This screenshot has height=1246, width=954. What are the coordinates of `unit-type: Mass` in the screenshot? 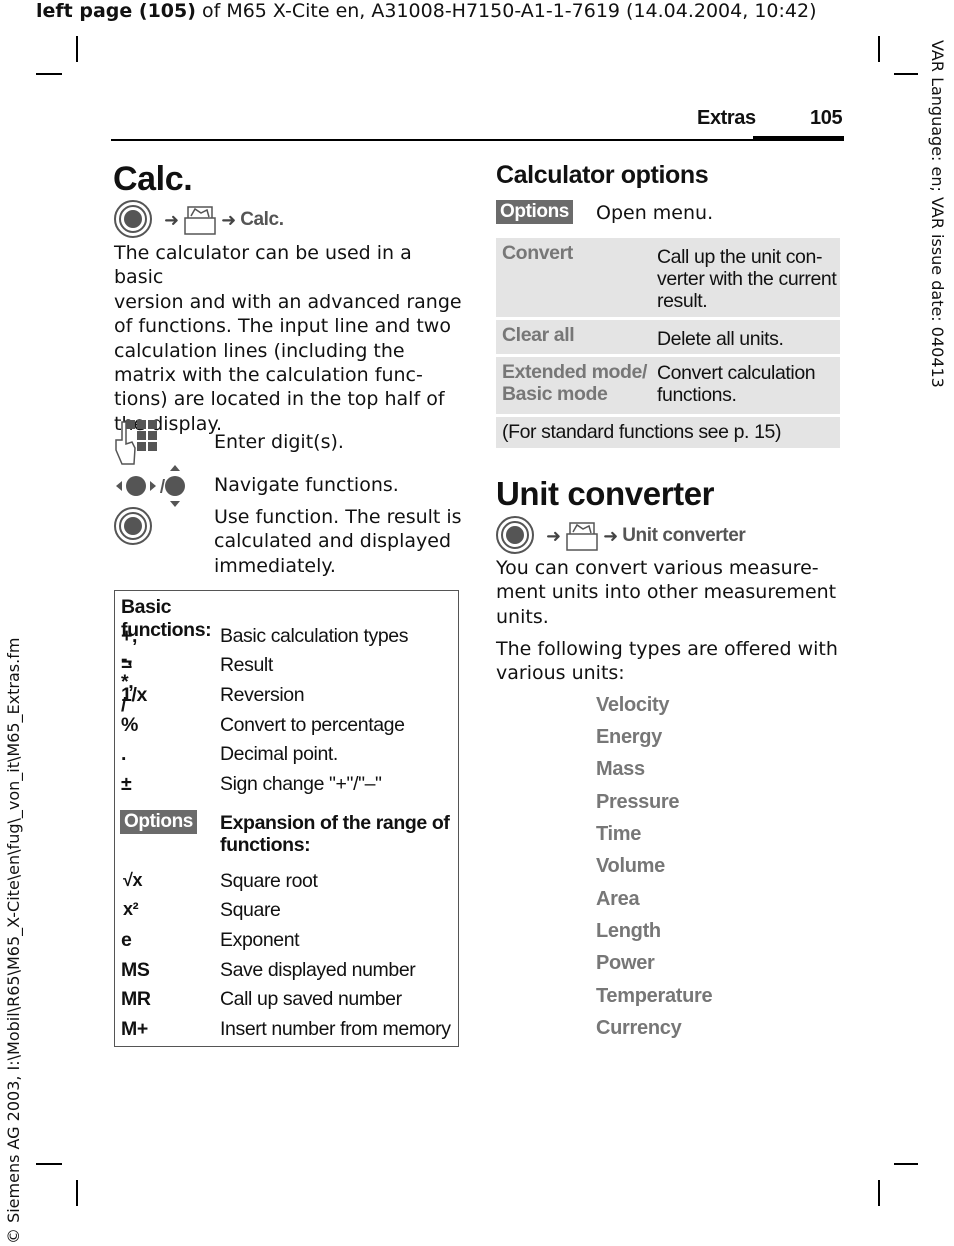 It's located at (620, 769).